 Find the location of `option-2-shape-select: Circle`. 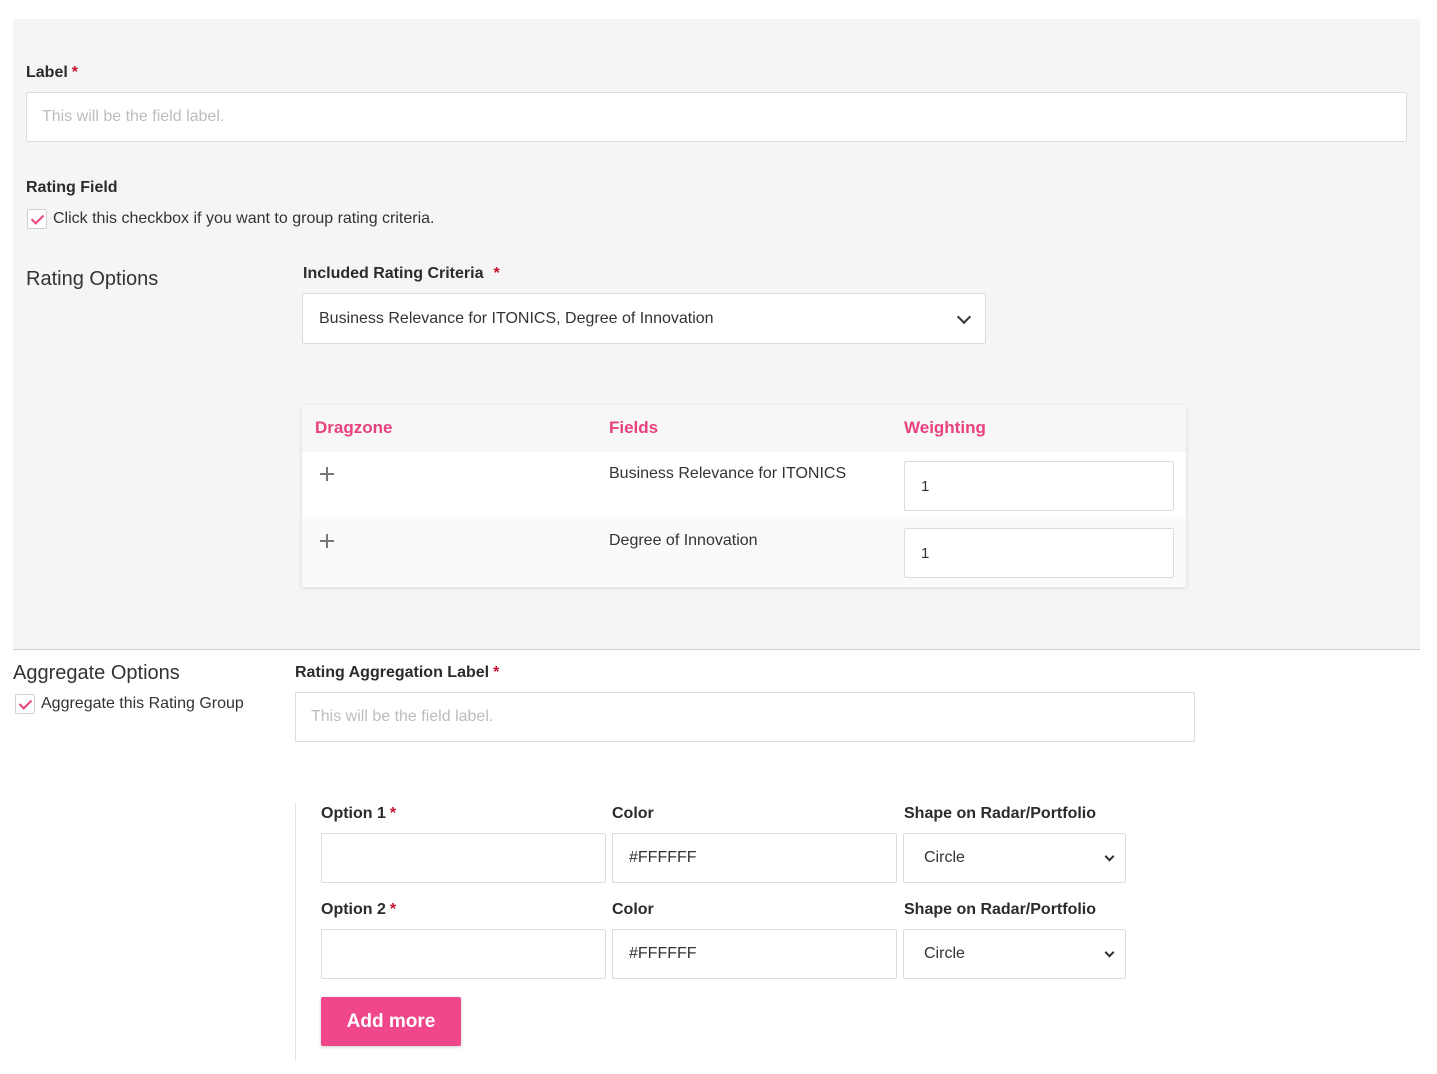

option-2-shape-select: Circle is located at coordinates (1014, 954).